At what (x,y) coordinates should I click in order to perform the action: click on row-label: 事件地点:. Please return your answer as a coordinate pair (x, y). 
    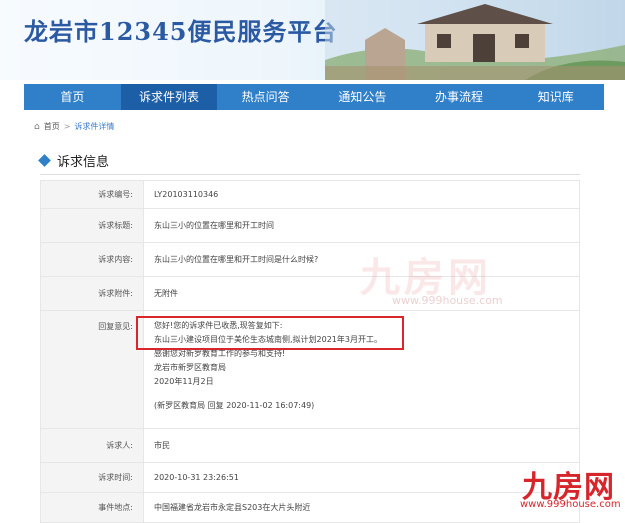
    Looking at the image, I should click on (92, 507).